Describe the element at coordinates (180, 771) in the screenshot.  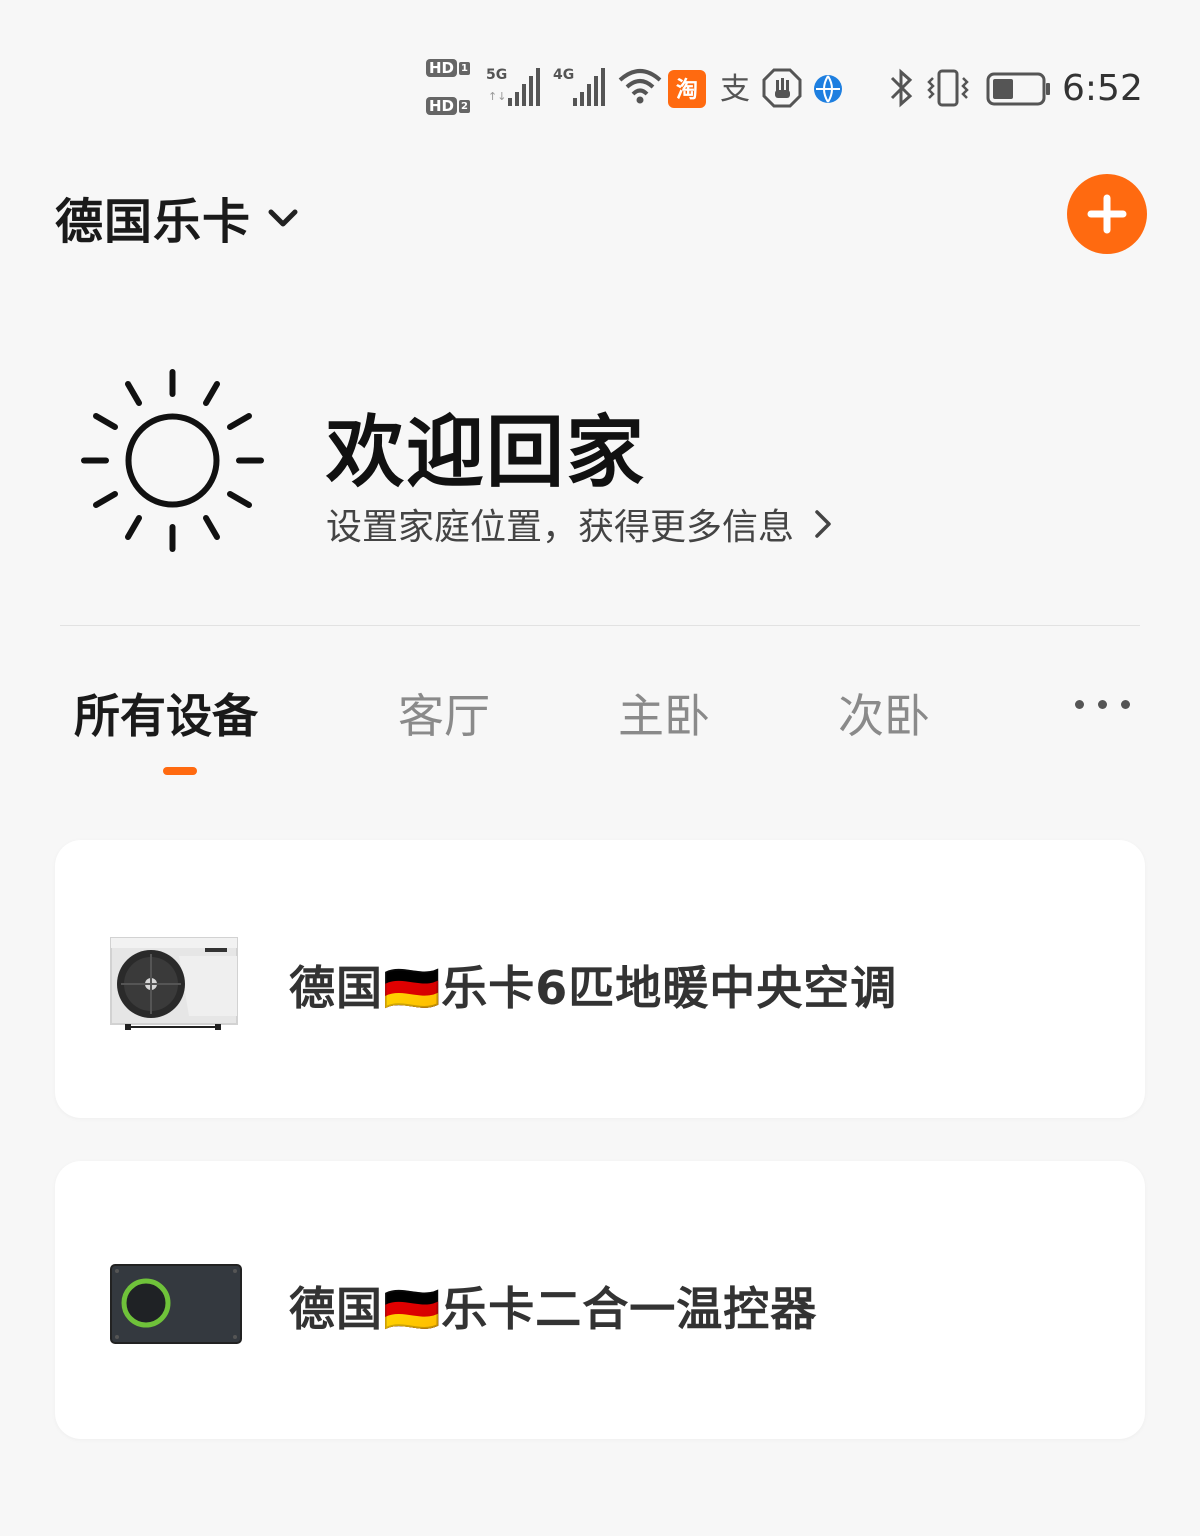
I see `active-tab-indicator` at that location.